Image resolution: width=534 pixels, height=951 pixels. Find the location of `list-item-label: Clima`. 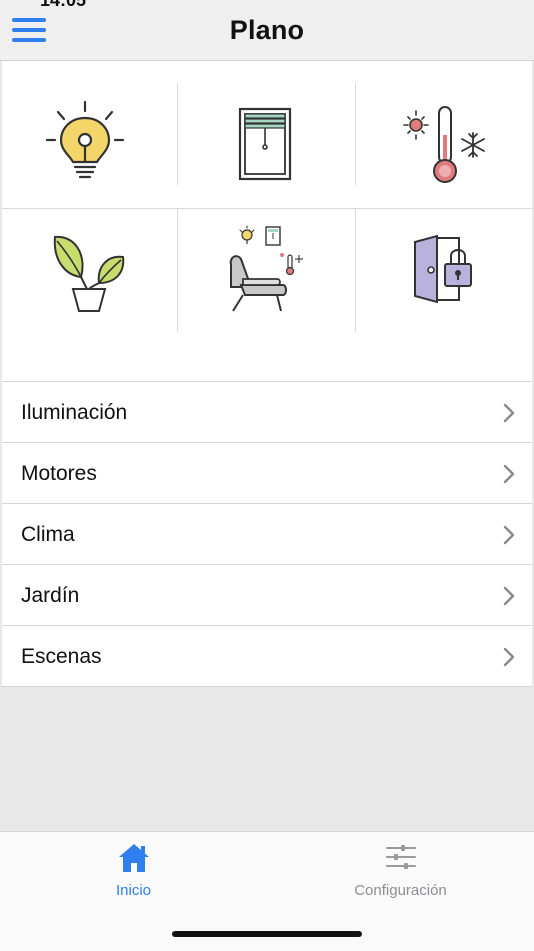

list-item-label: Clima is located at coordinates (48, 534).